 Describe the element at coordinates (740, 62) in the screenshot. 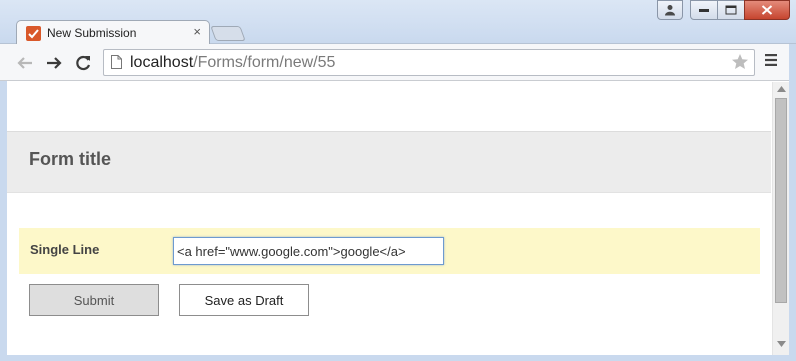

I see `bookmark-star-icon` at that location.